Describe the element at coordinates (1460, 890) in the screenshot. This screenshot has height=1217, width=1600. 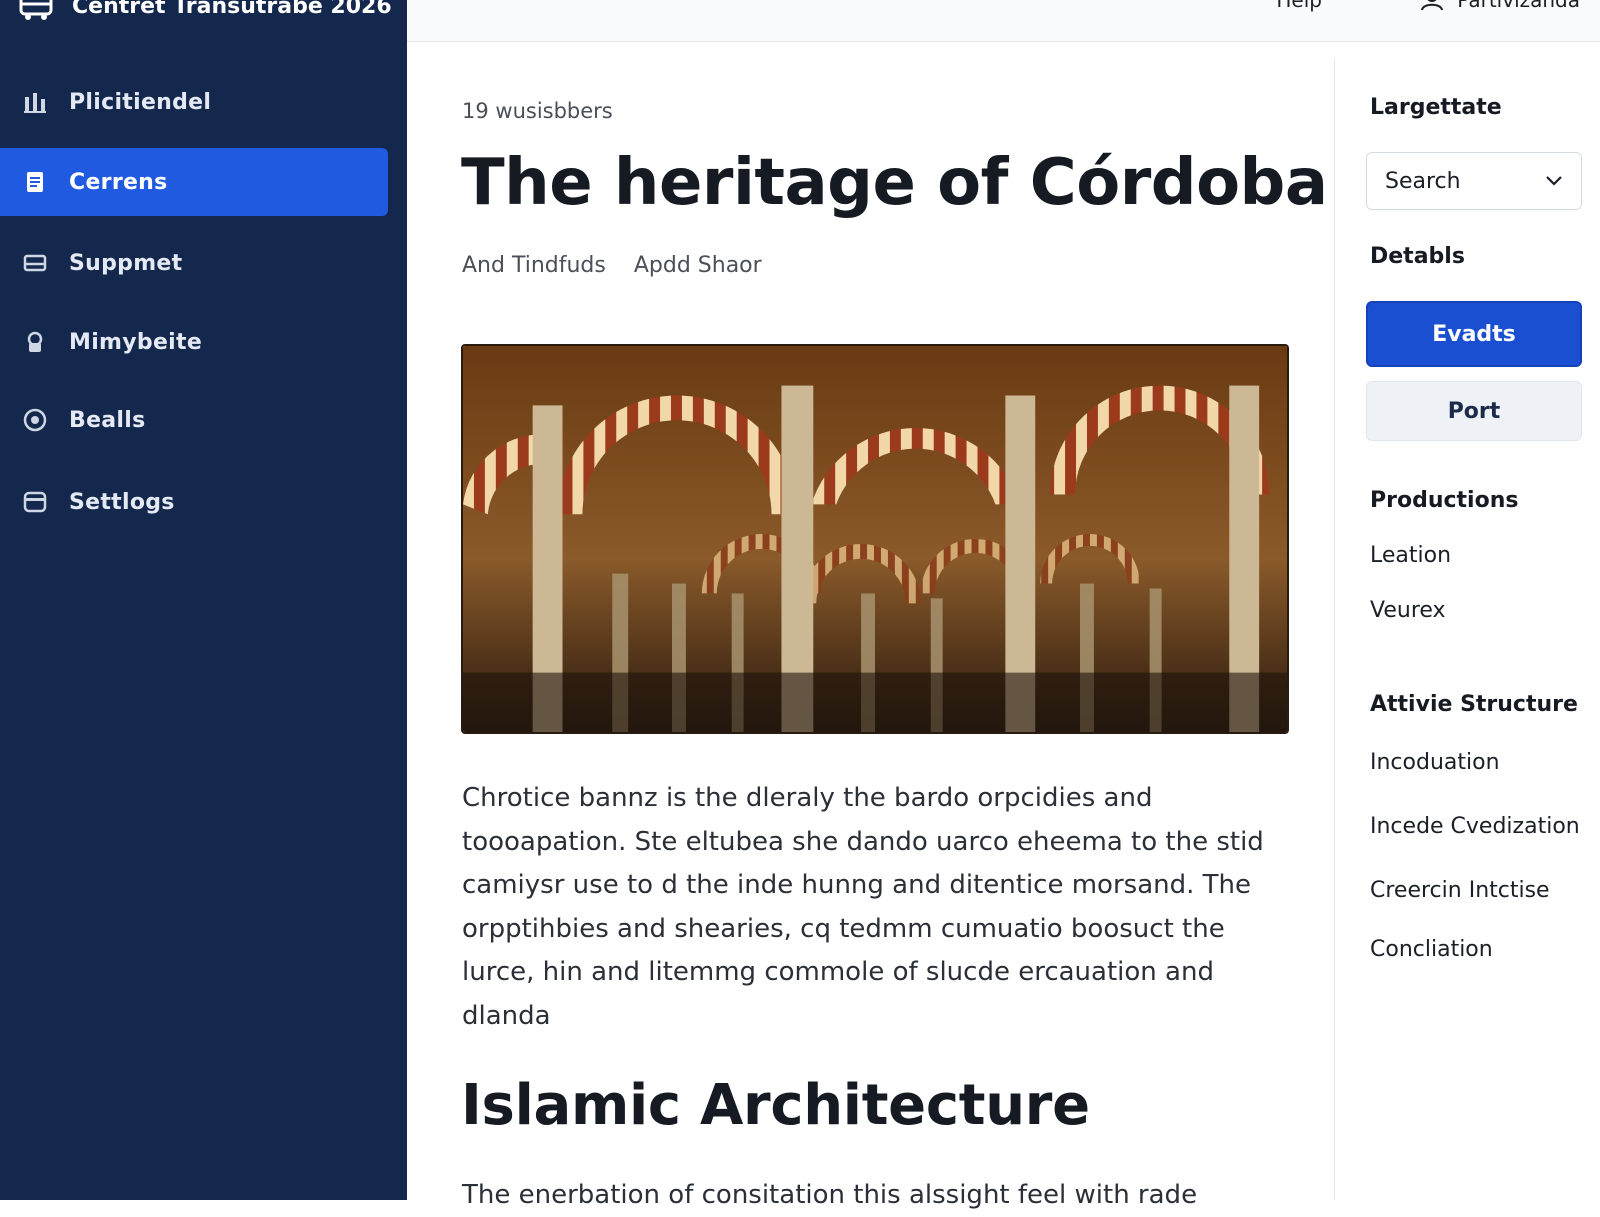
I see `structure-link: Creercin Intctise` at that location.